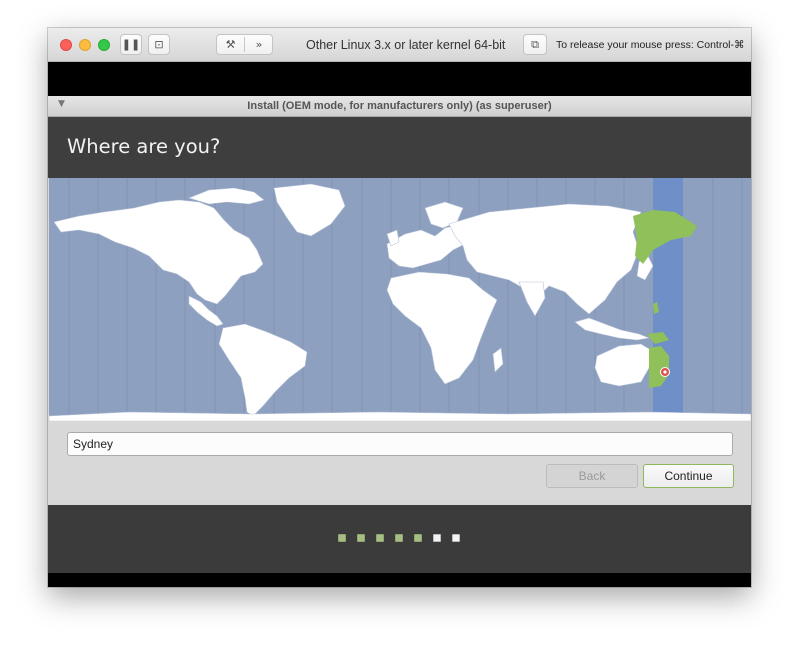 The height and width of the screenshot is (657, 800). I want to click on antarctica-landmass, so click(400, 416).